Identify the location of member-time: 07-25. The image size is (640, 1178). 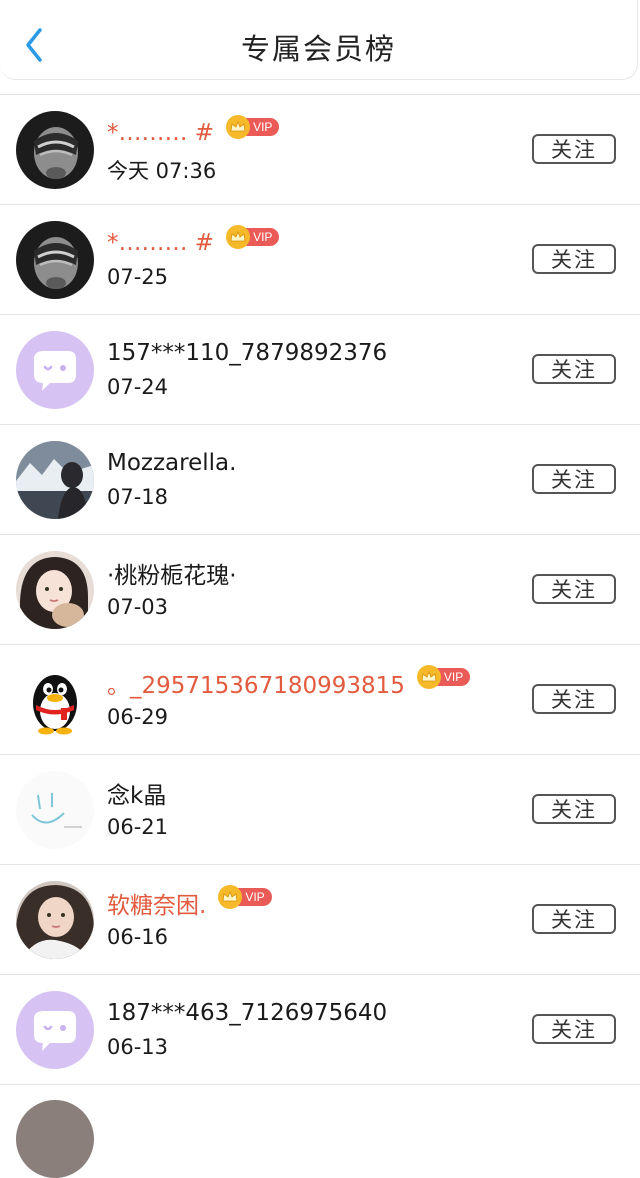
(138, 277).